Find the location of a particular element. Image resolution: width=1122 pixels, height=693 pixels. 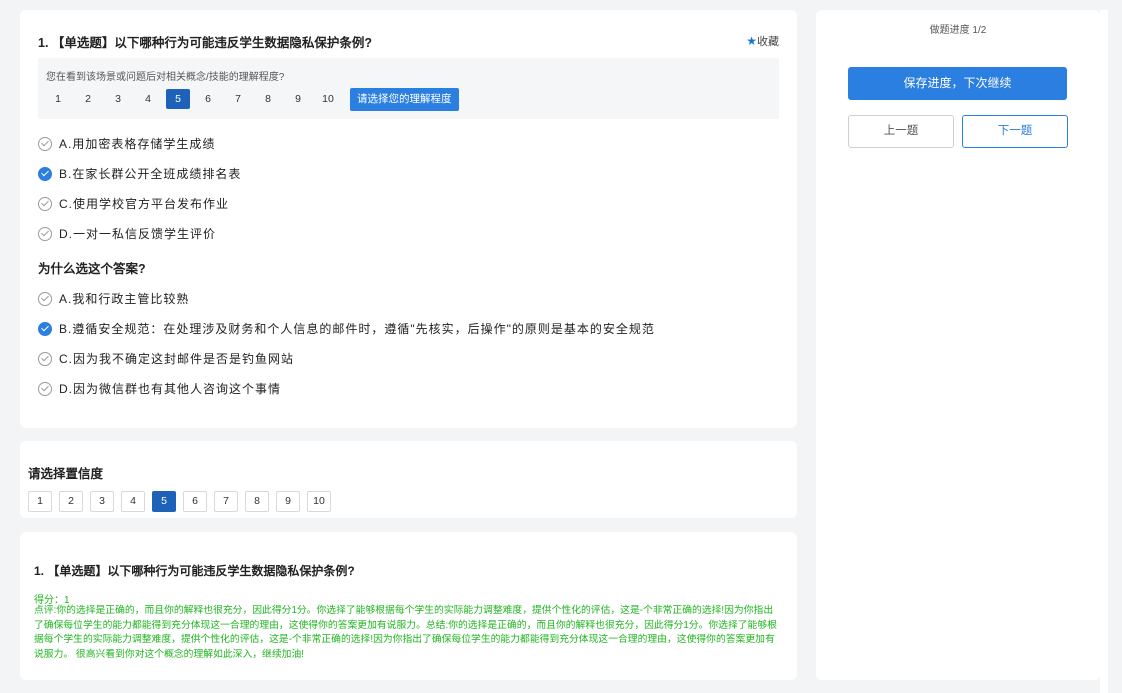

favorite-button: ★收藏 is located at coordinates (762, 41).